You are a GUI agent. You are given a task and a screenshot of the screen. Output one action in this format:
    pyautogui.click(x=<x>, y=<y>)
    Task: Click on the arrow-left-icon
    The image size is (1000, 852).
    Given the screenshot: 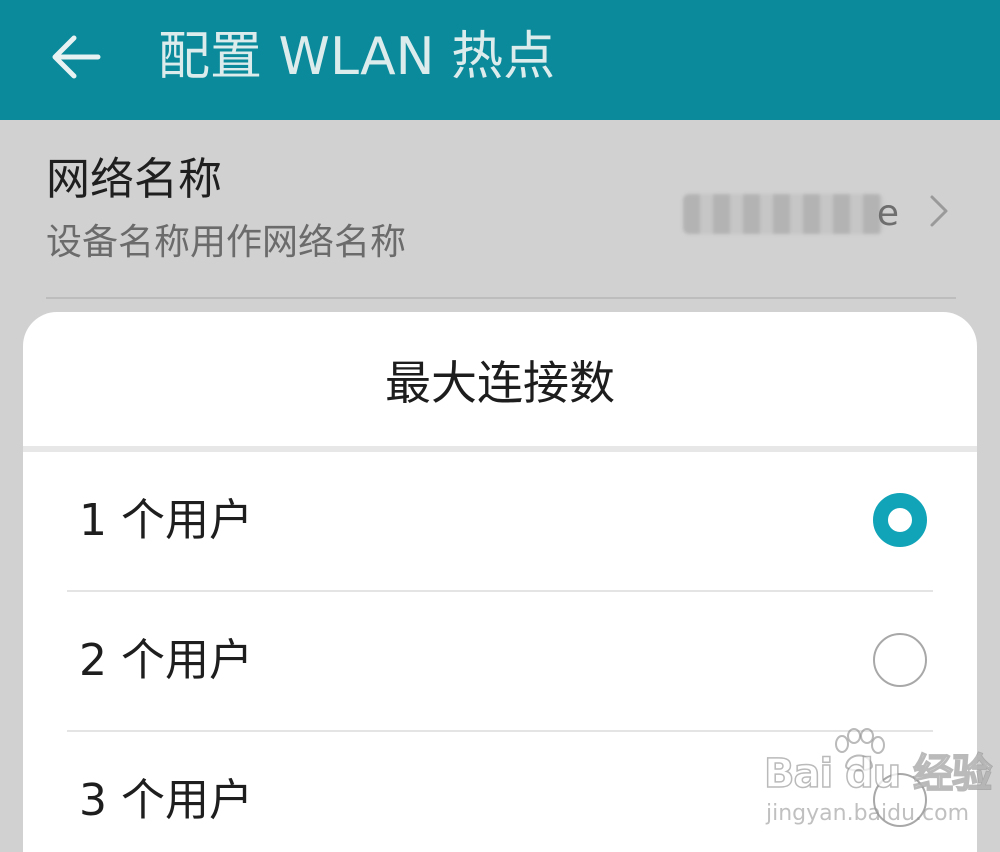 What is the action you would take?
    pyautogui.click(x=77, y=57)
    